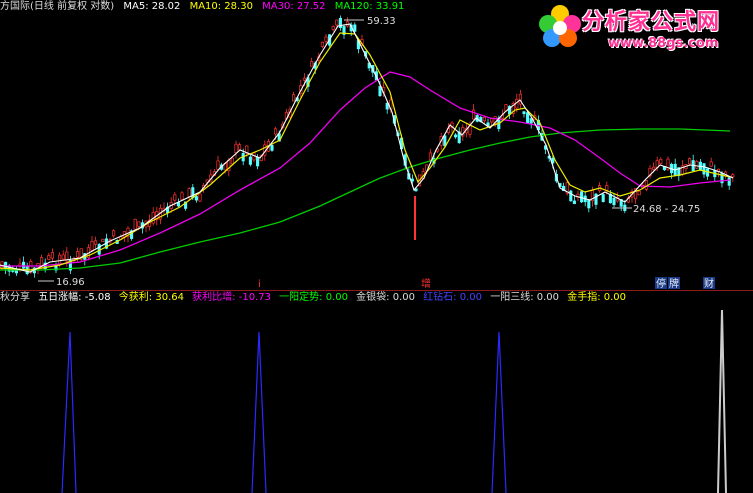 The image size is (753, 493). I want to click on high-price-label: 59.33, so click(381, 21).